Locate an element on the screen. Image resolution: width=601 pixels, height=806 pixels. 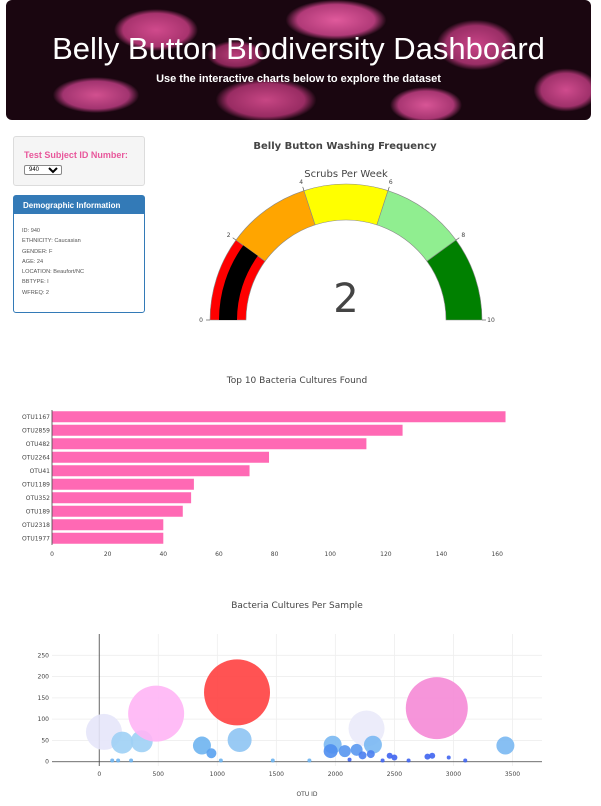
bubble-y-tick-label: 50 is located at coordinates (45, 740).